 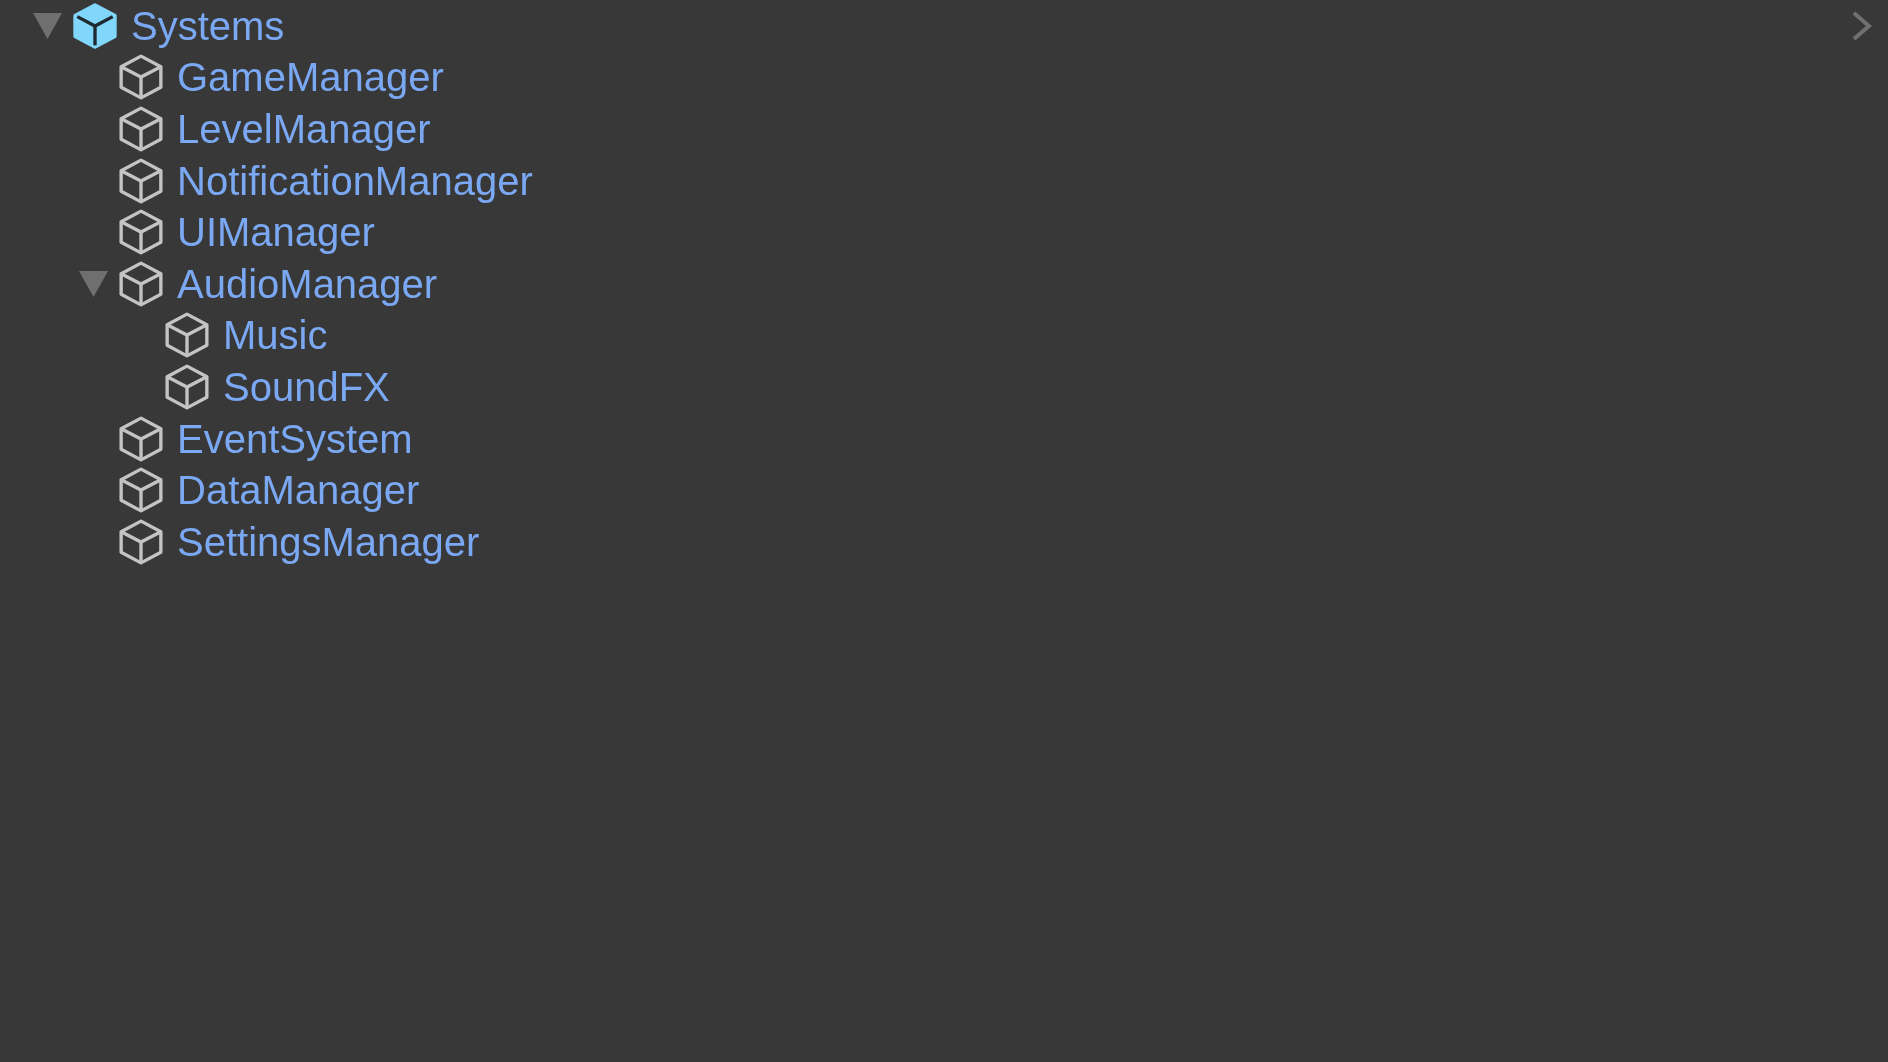 I want to click on tree-item-label: Music, so click(x=275, y=335).